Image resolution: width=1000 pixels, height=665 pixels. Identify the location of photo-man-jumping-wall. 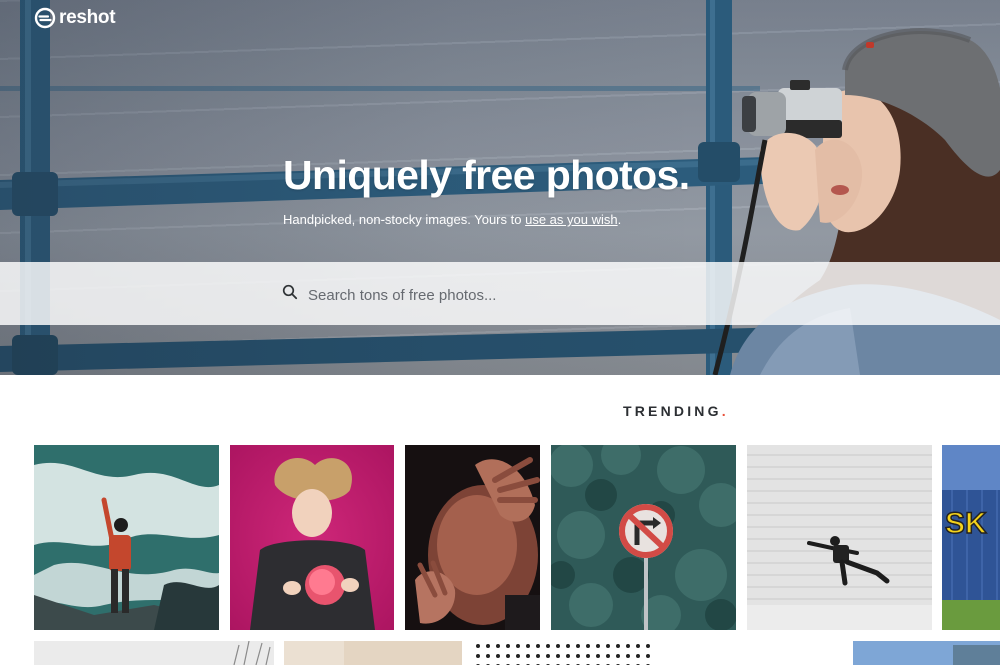
(839, 537).